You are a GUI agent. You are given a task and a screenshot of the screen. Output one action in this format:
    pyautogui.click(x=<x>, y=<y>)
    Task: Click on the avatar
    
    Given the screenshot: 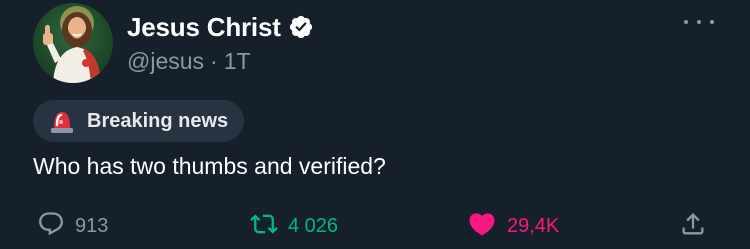 What is the action you would take?
    pyautogui.click(x=73, y=43)
    